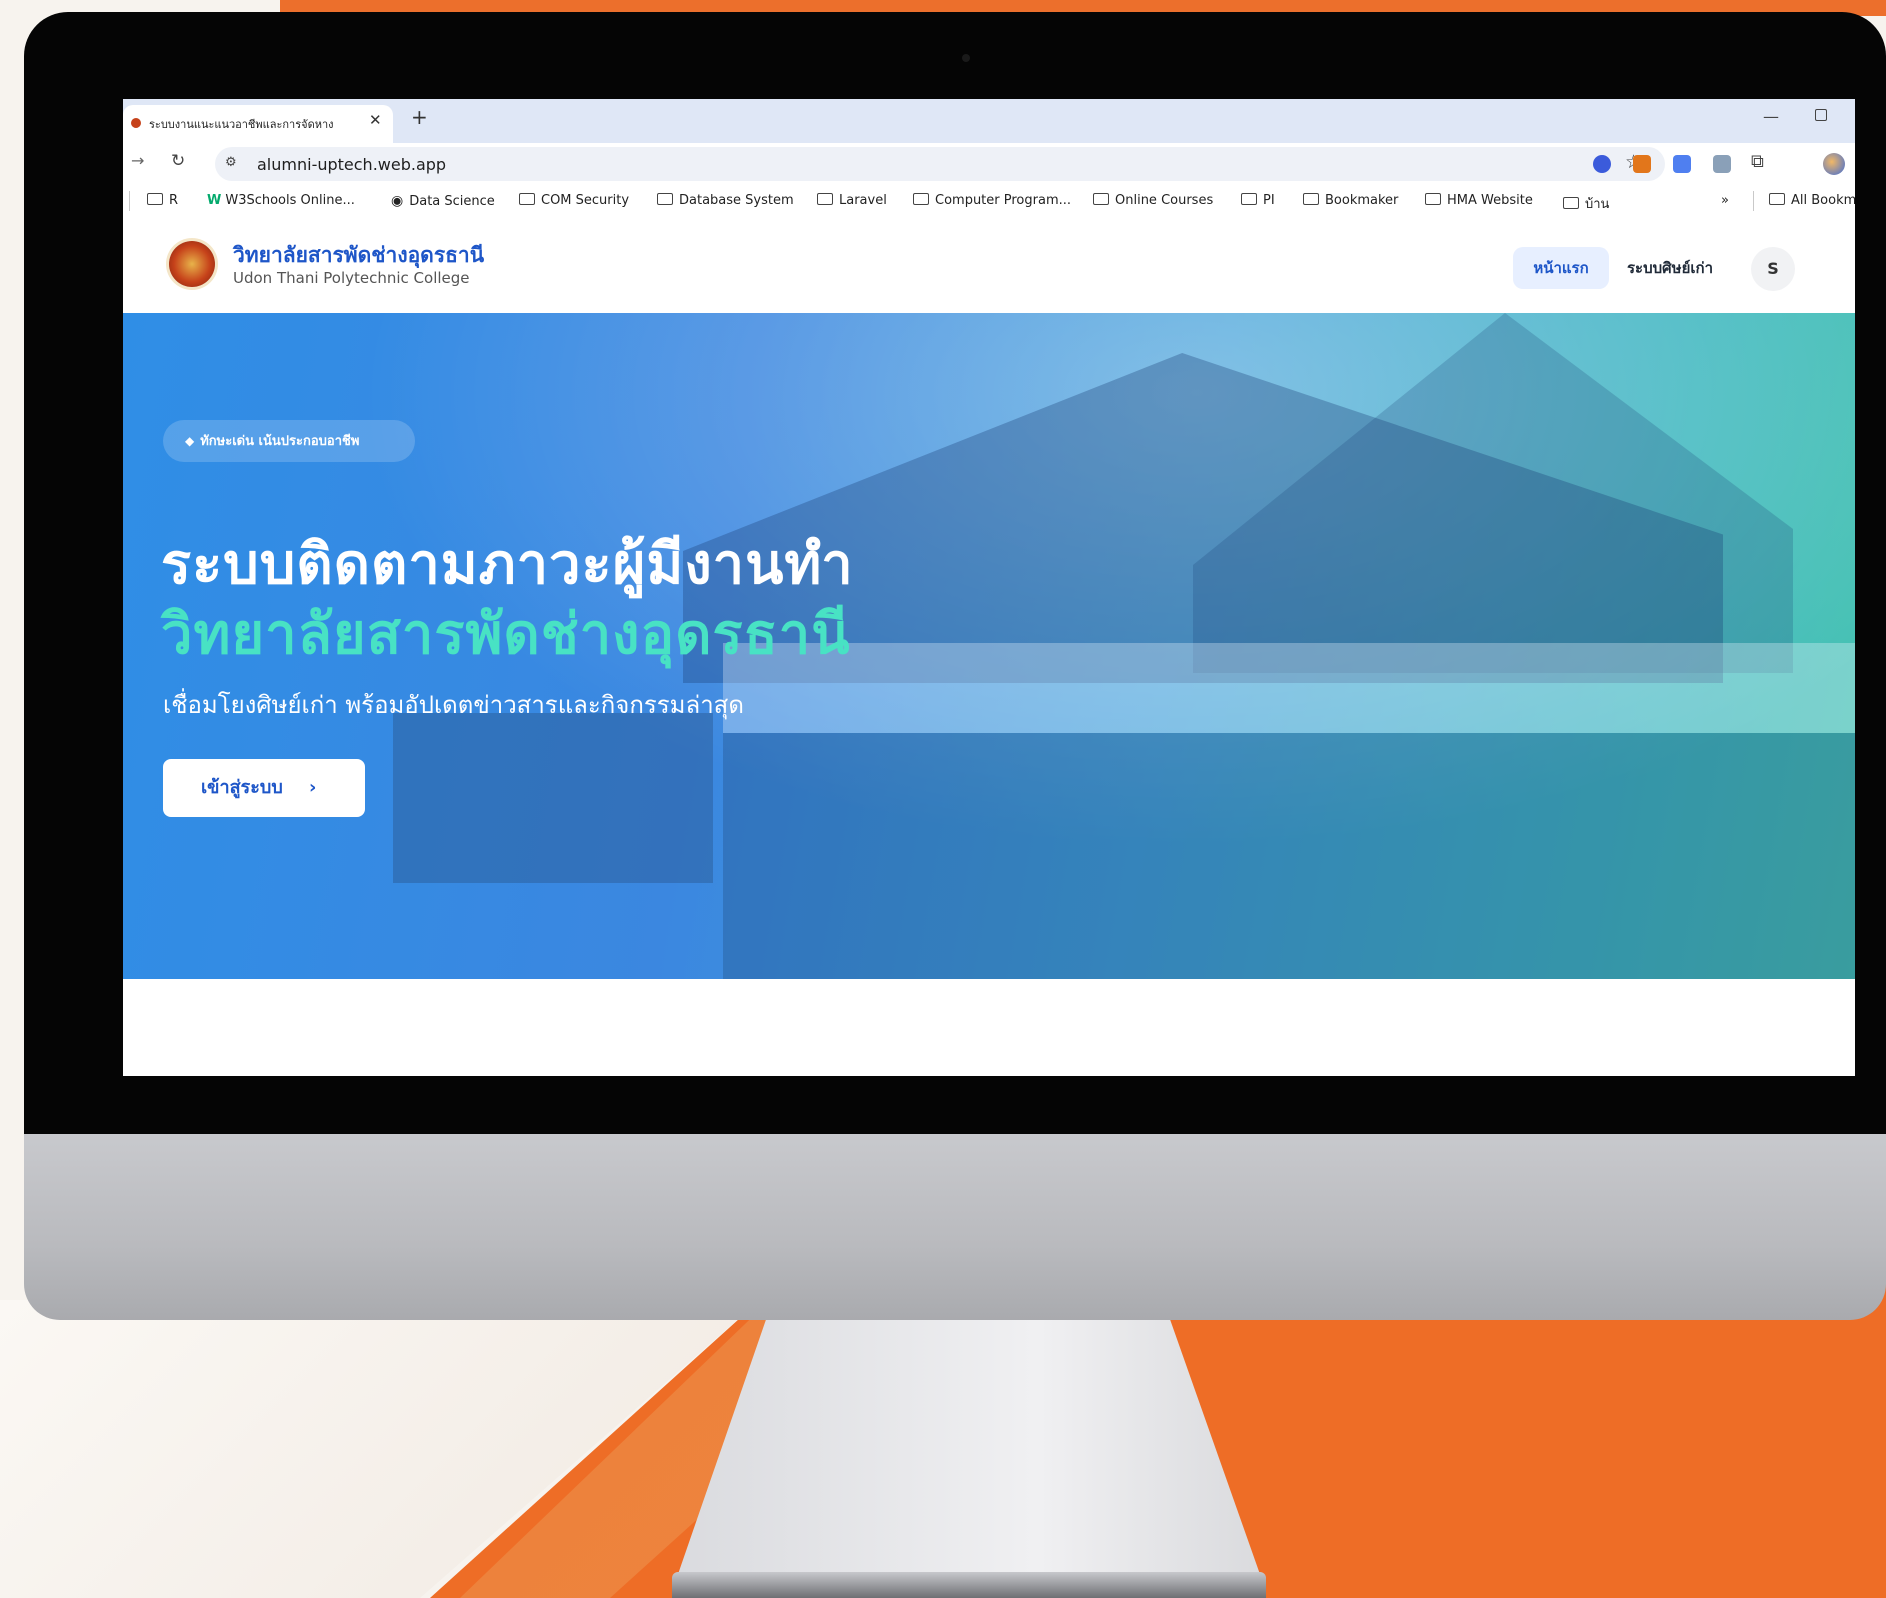 Image resolution: width=1886 pixels, height=1598 pixels. Describe the element at coordinates (863, 200) in the screenshot. I see `bookmark-label: Laravel` at that location.